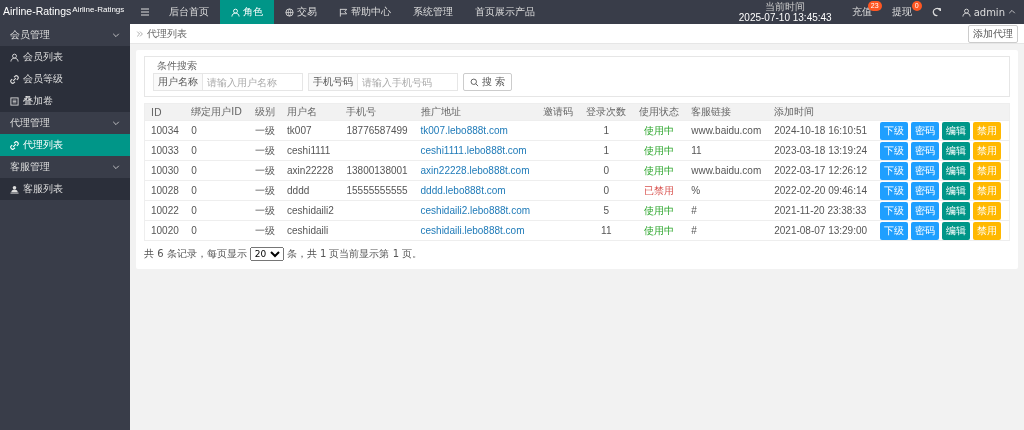 Image resolution: width=1024 pixels, height=430 pixels. Describe the element at coordinates (65, 79) in the screenshot. I see `sidebar-item: 会员等级` at that location.